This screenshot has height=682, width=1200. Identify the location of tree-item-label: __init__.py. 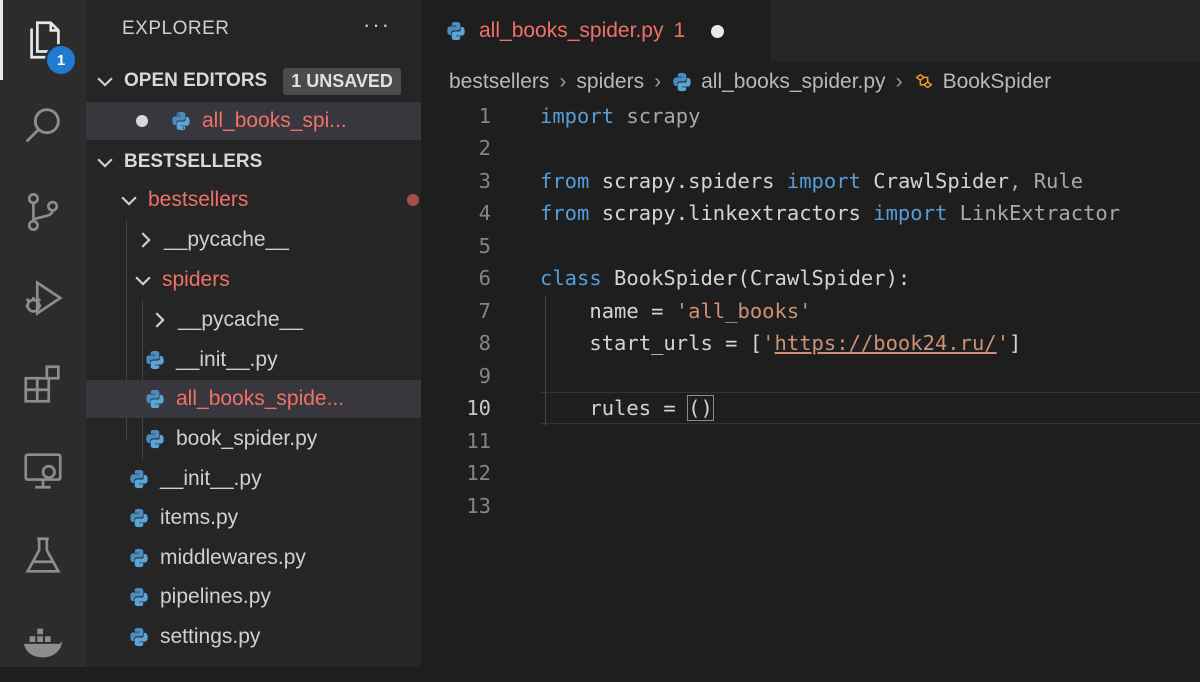
(211, 478).